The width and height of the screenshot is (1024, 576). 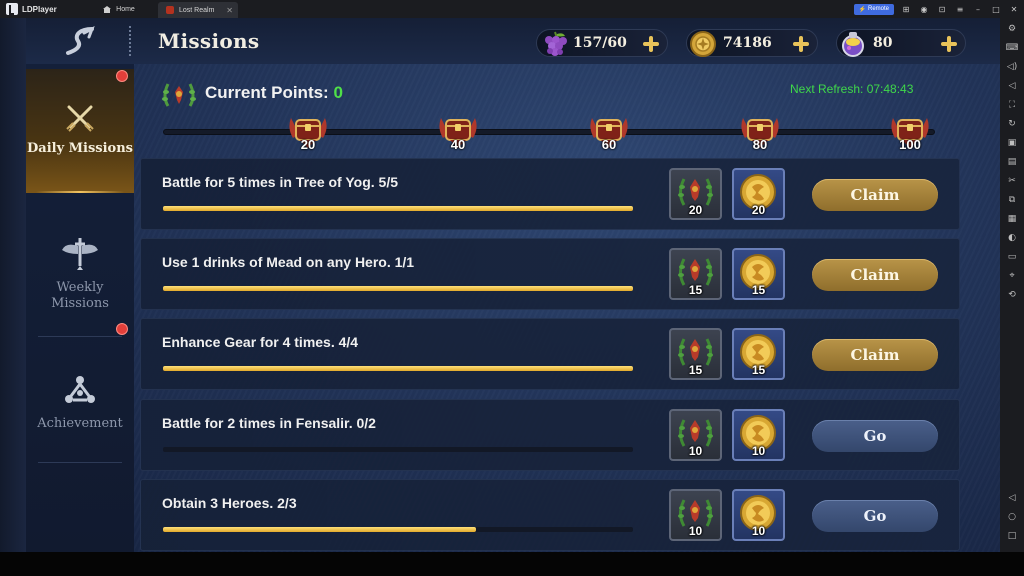 What do you see at coordinates (609, 144) in the screenshot?
I see `milestone-value: 60` at bounding box center [609, 144].